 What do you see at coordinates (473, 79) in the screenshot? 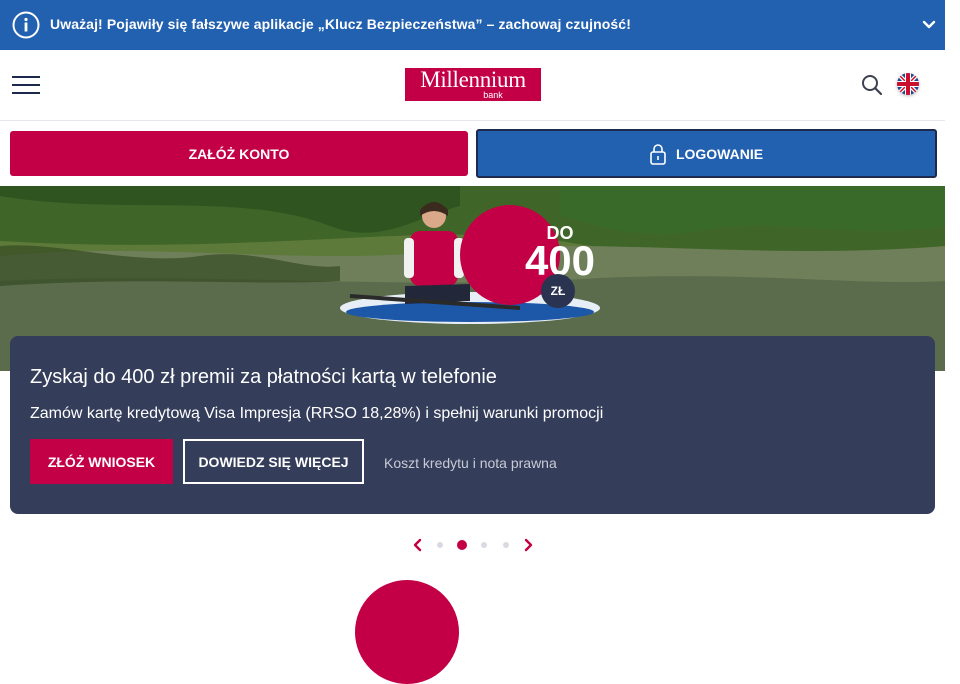
I see `logo-word: Millennium` at bounding box center [473, 79].